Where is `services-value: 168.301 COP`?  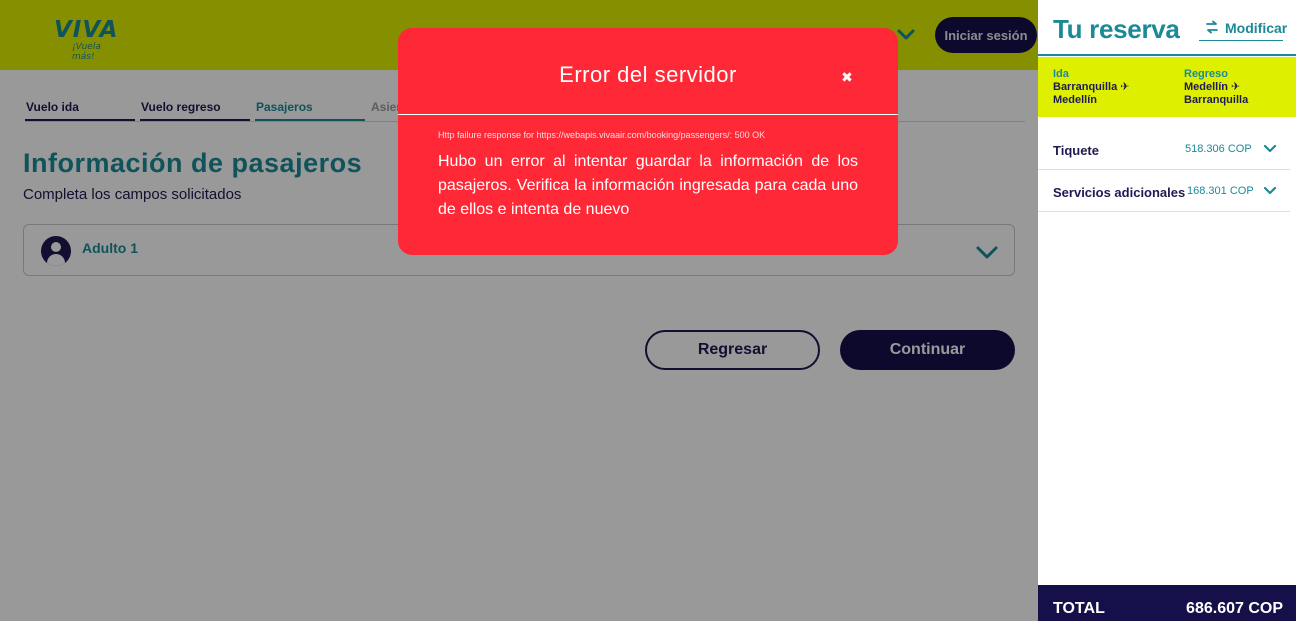
services-value: 168.301 COP is located at coordinates (1220, 191).